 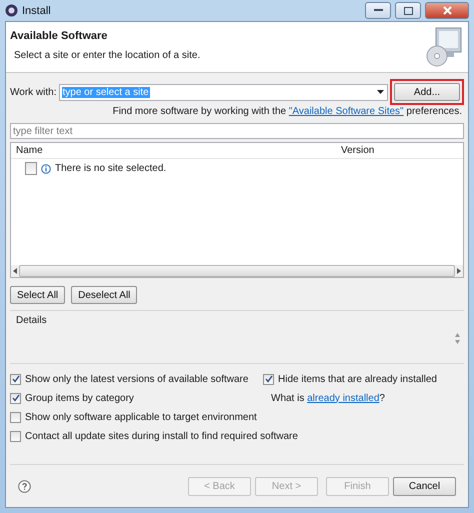 I want to click on option-label: Hide items that are already installed, so click(x=357, y=379).